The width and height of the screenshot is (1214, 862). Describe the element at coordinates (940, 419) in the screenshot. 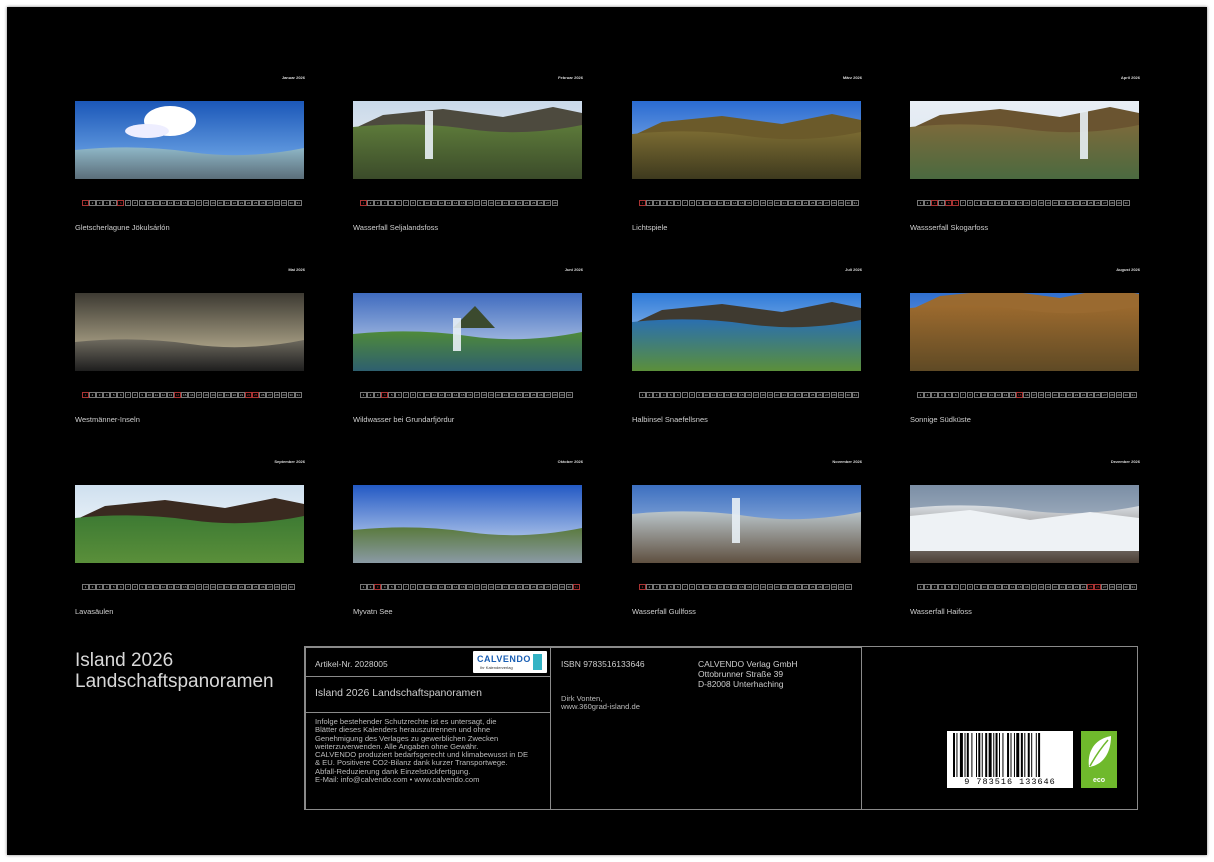

I see `photo-caption: Sonnige Südküste` at that location.